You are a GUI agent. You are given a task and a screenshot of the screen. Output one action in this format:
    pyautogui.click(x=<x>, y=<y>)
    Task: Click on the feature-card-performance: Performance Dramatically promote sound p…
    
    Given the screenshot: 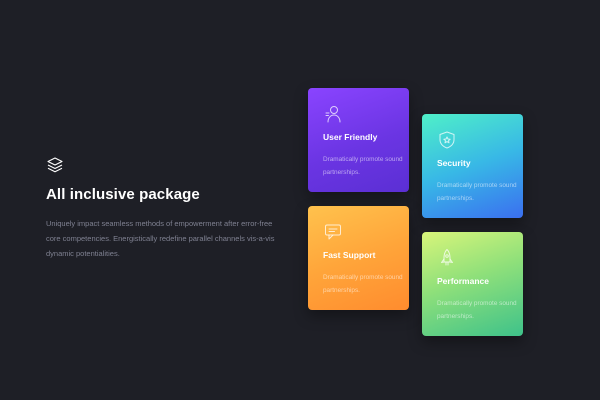 What is the action you would take?
    pyautogui.click(x=472, y=284)
    